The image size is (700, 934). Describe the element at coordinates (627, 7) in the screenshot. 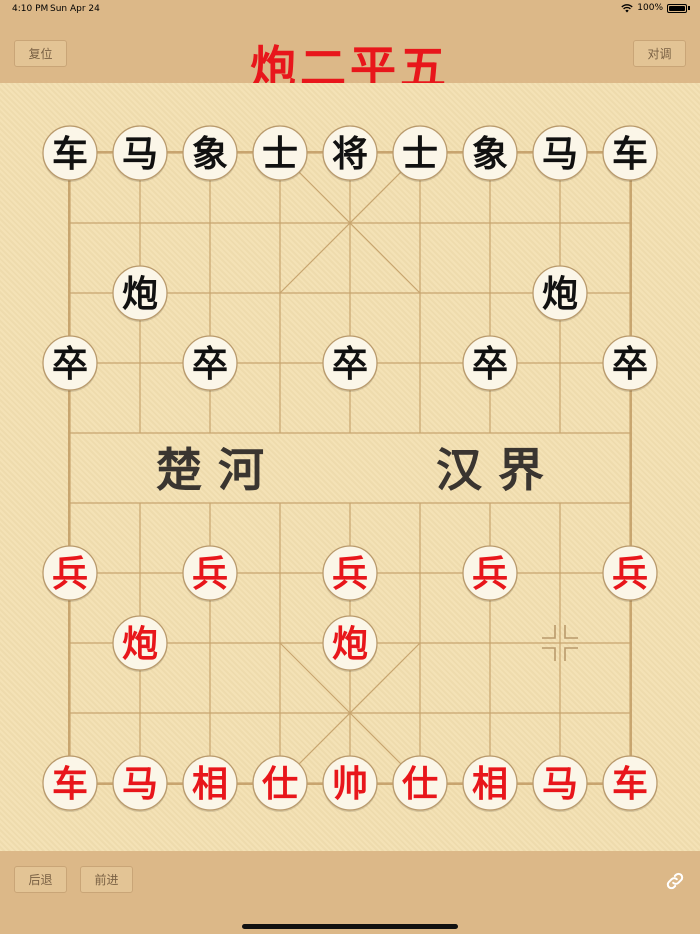

I see `wifi-icon` at that location.